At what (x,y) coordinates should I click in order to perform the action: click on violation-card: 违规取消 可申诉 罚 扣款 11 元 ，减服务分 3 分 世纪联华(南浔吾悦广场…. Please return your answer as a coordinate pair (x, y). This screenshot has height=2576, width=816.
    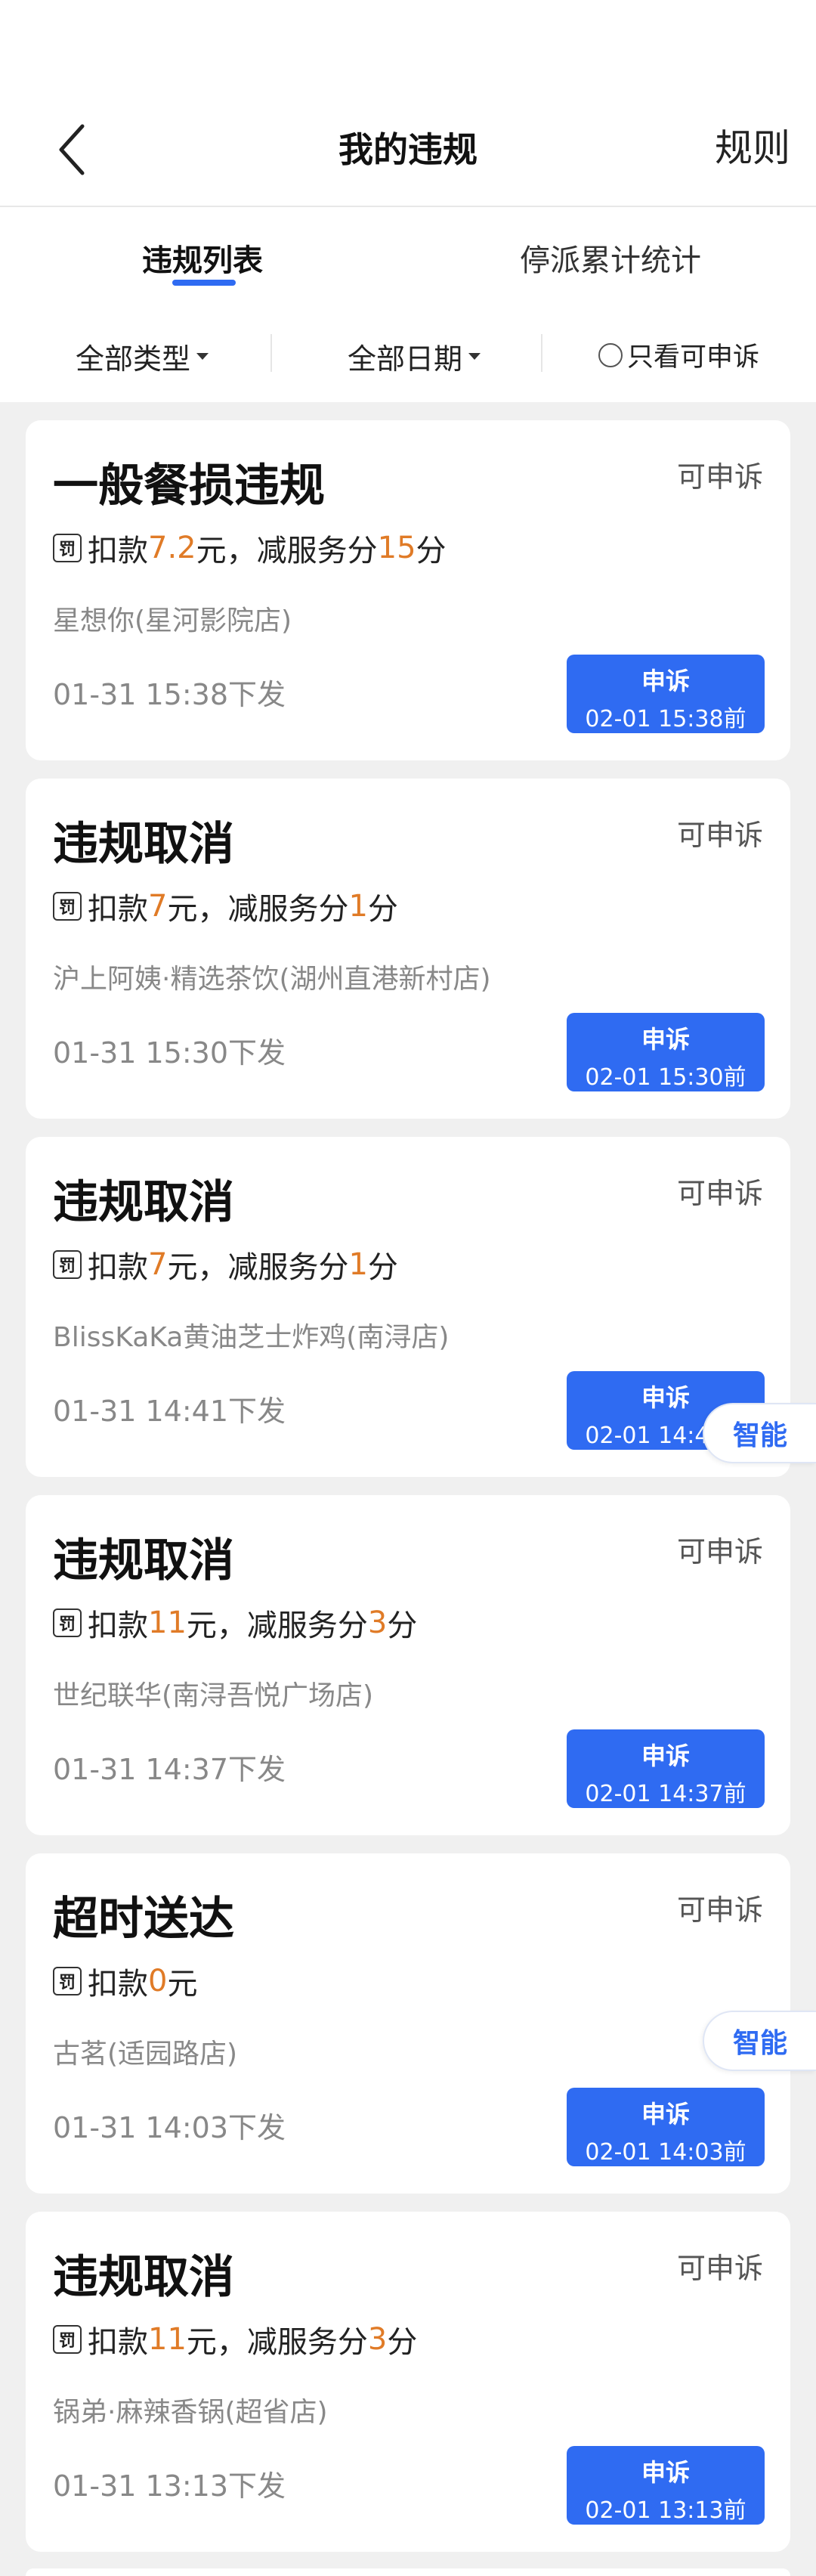
    Looking at the image, I should click on (408, 1665).